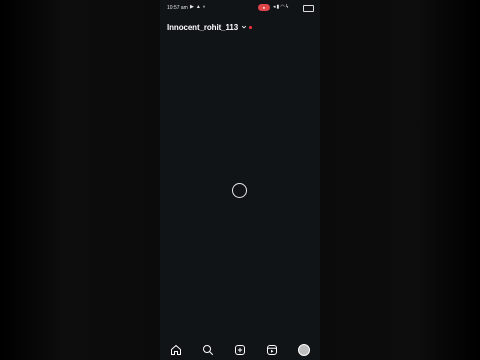 Image resolution: width=480 pixels, height=360 pixels. I want to click on nav-home, so click(176, 350).